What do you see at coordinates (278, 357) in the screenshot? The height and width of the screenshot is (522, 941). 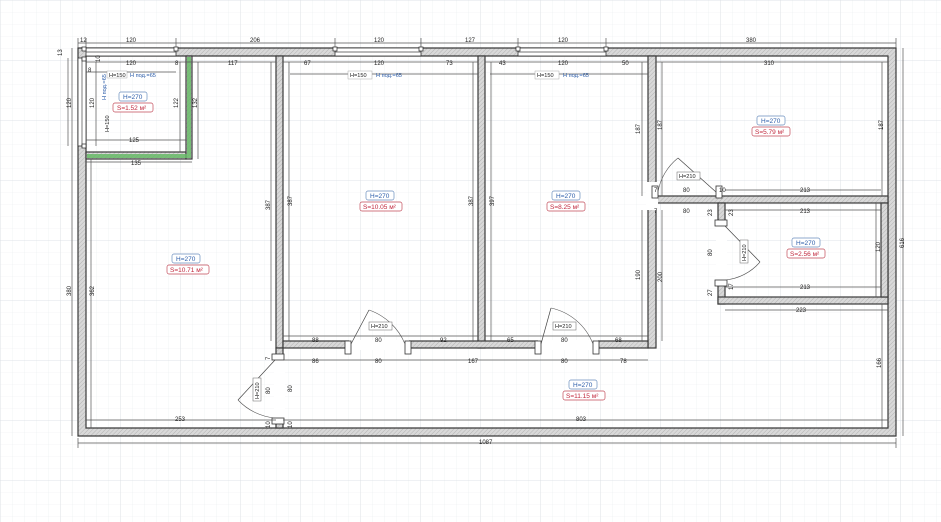 I see `door-room2-jamb-top` at bounding box center [278, 357].